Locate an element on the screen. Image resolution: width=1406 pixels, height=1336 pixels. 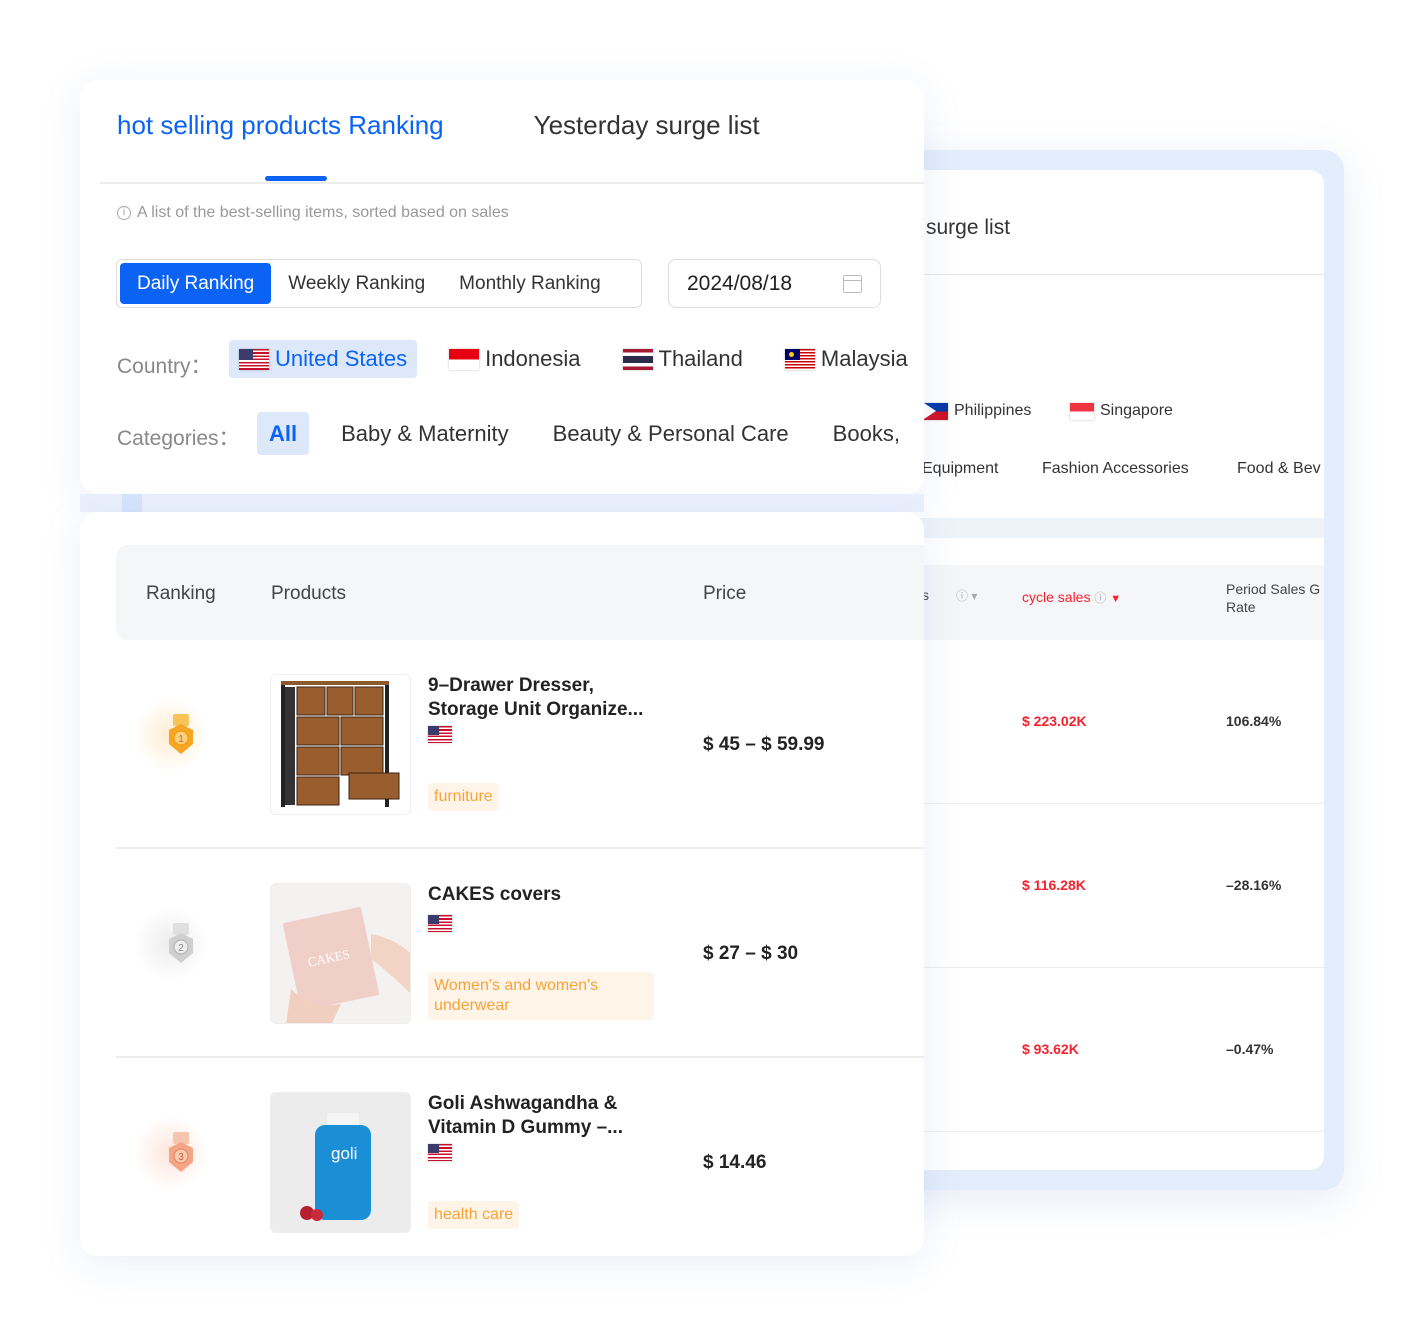
country-label: Singapore is located at coordinates (1136, 410).